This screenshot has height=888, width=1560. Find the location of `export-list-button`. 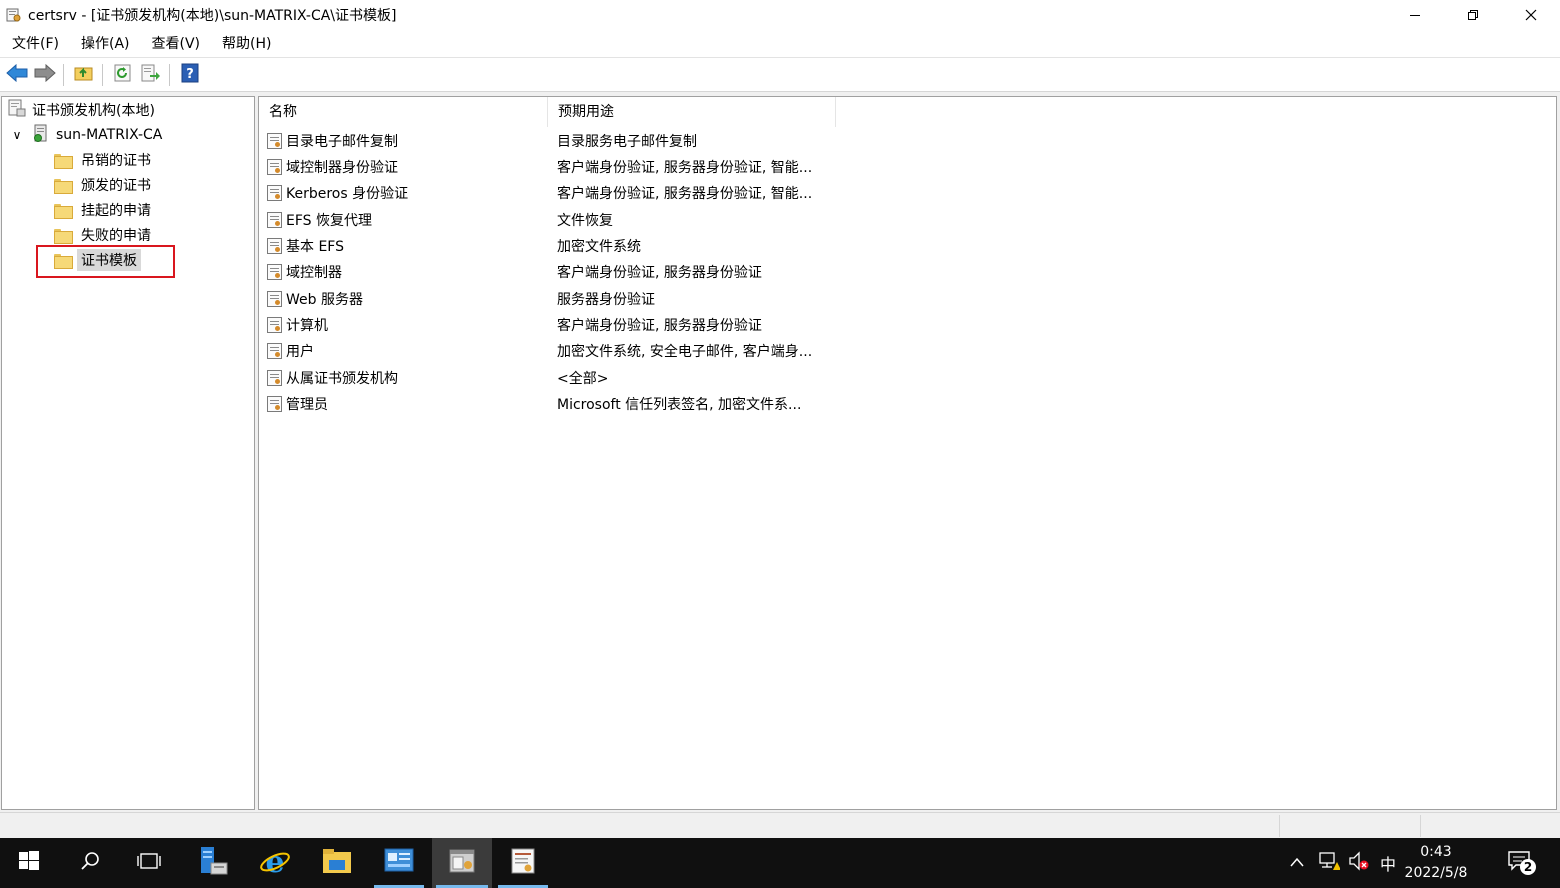

export-list-button is located at coordinates (151, 75).